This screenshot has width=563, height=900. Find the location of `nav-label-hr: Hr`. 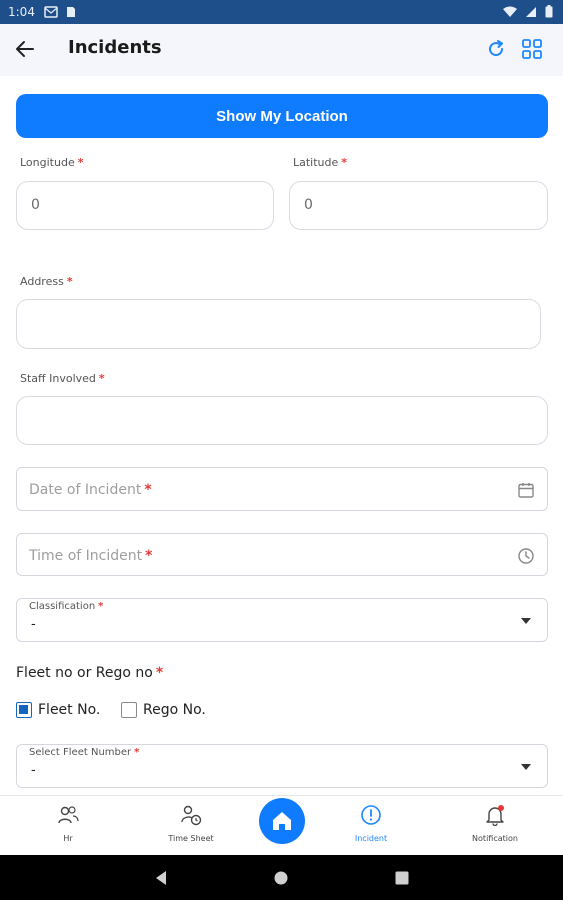

nav-label-hr: Hr is located at coordinates (68, 838).